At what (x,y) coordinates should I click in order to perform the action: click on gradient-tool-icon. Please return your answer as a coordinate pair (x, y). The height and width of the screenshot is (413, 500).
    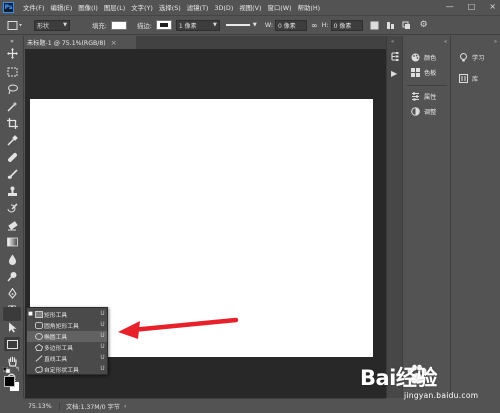
    Looking at the image, I should click on (12, 242).